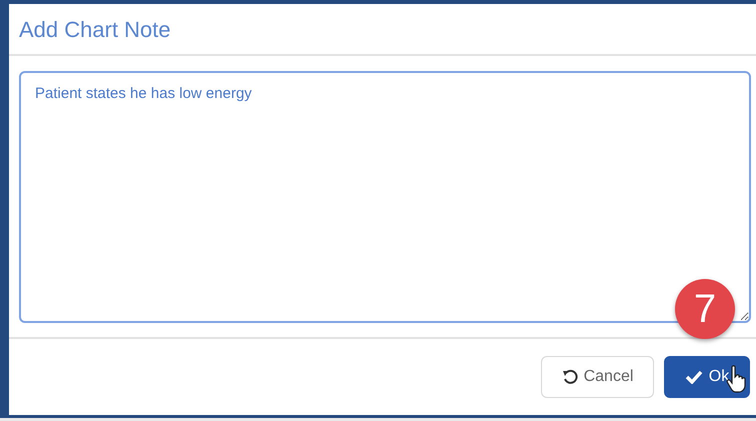 The height and width of the screenshot is (421, 756). Describe the element at coordinates (570, 377) in the screenshot. I see `undo-icon` at that location.